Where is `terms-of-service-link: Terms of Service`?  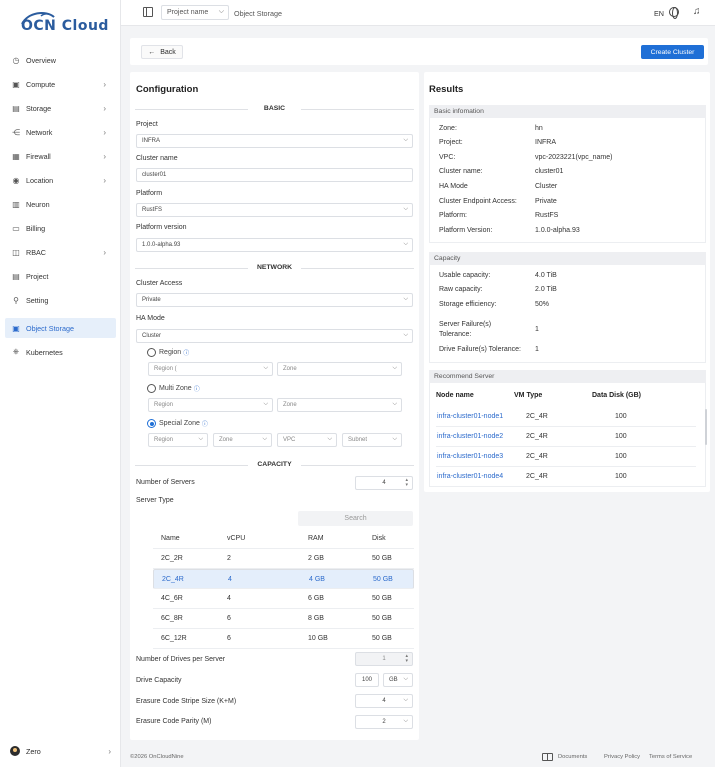 terms-of-service-link: Terms of Service is located at coordinates (670, 757).